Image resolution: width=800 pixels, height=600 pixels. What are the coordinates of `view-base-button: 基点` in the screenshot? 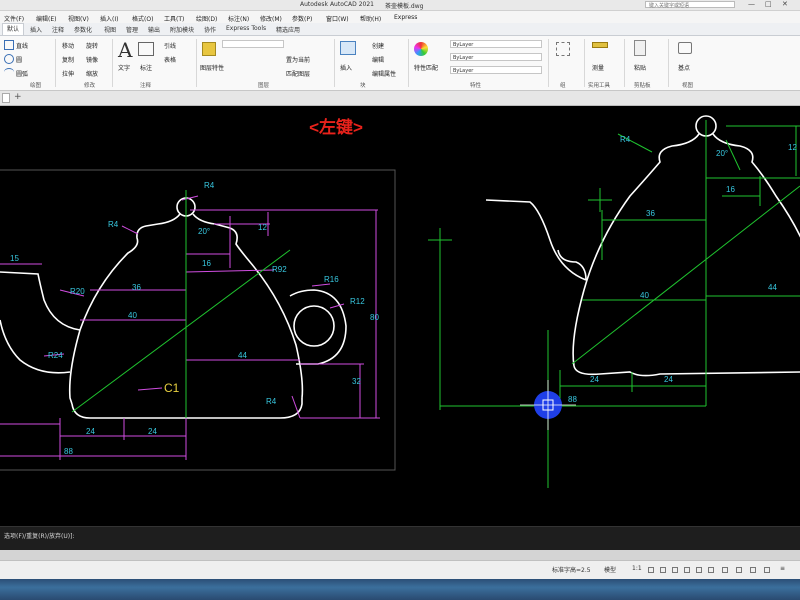 It's located at (684, 67).